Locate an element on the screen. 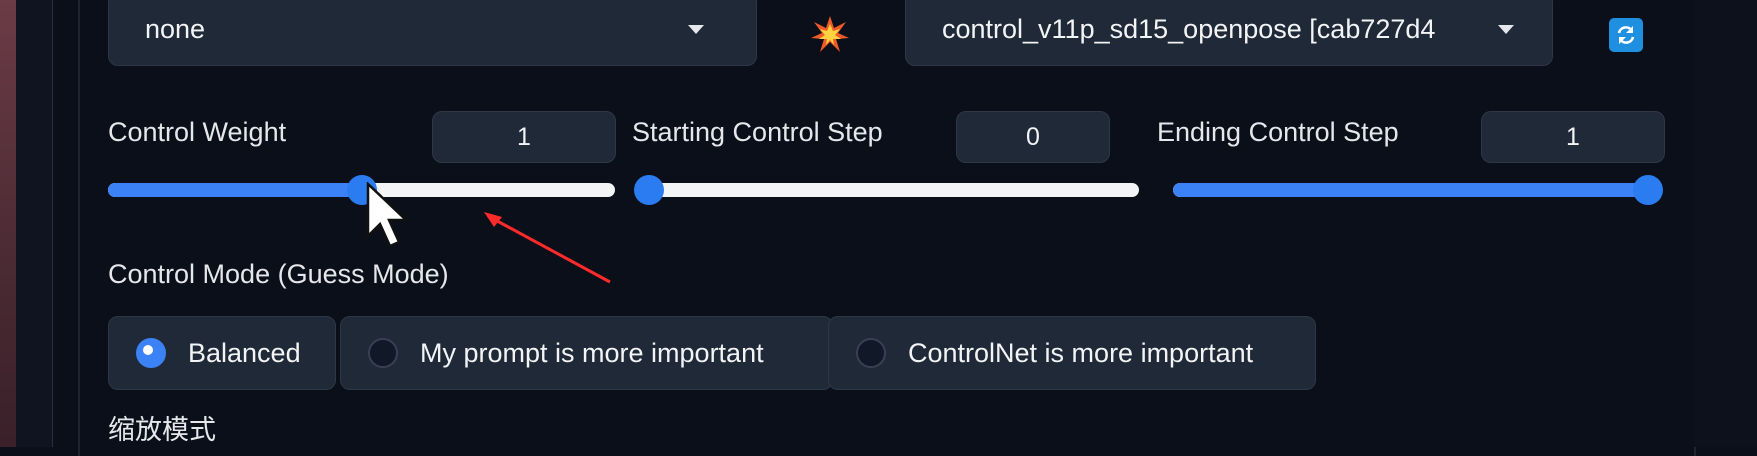  radio-controlnet: ControlNet is more important is located at coordinates (1072, 353).